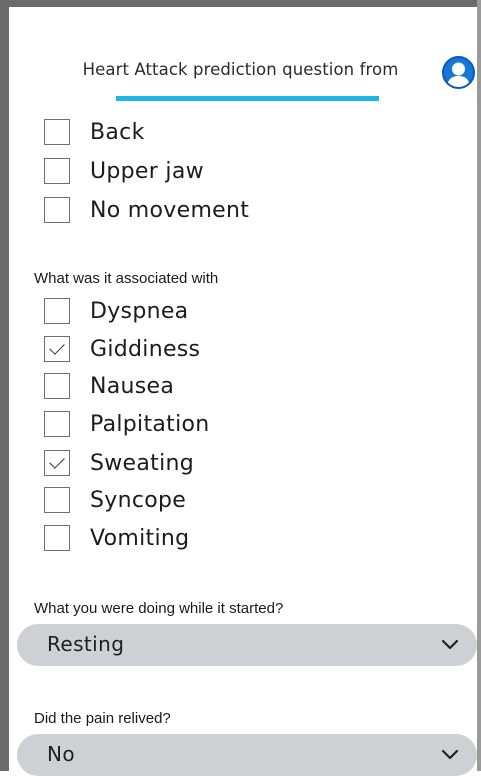  I want to click on checkbox-row-sweating: Sweating, so click(119, 463).